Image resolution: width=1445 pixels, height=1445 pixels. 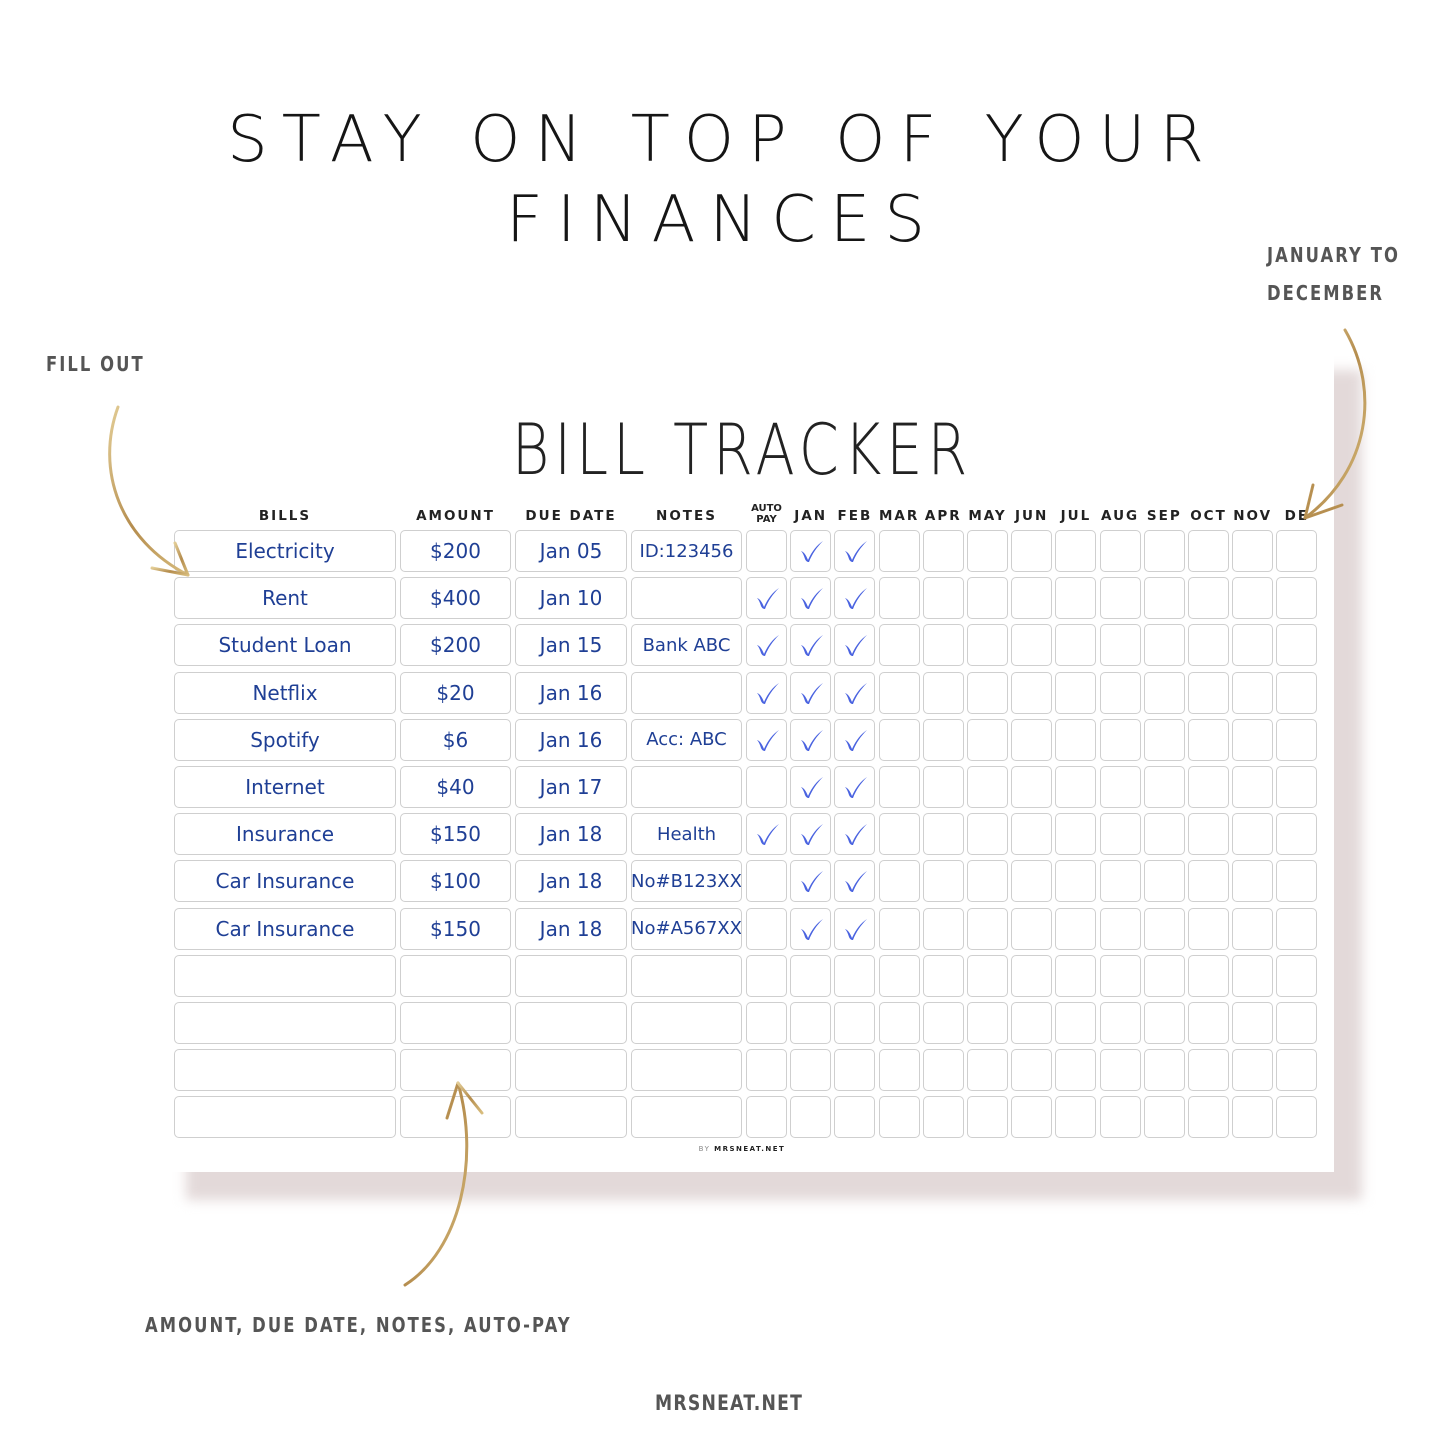 I want to click on bill-name-cell: Rent, so click(x=285, y=598).